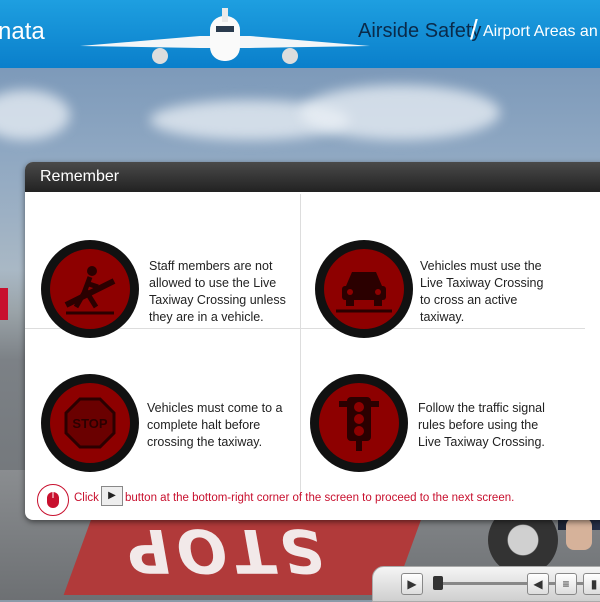  Describe the element at coordinates (591, 584) in the screenshot. I see `menu-button: ▮` at that location.